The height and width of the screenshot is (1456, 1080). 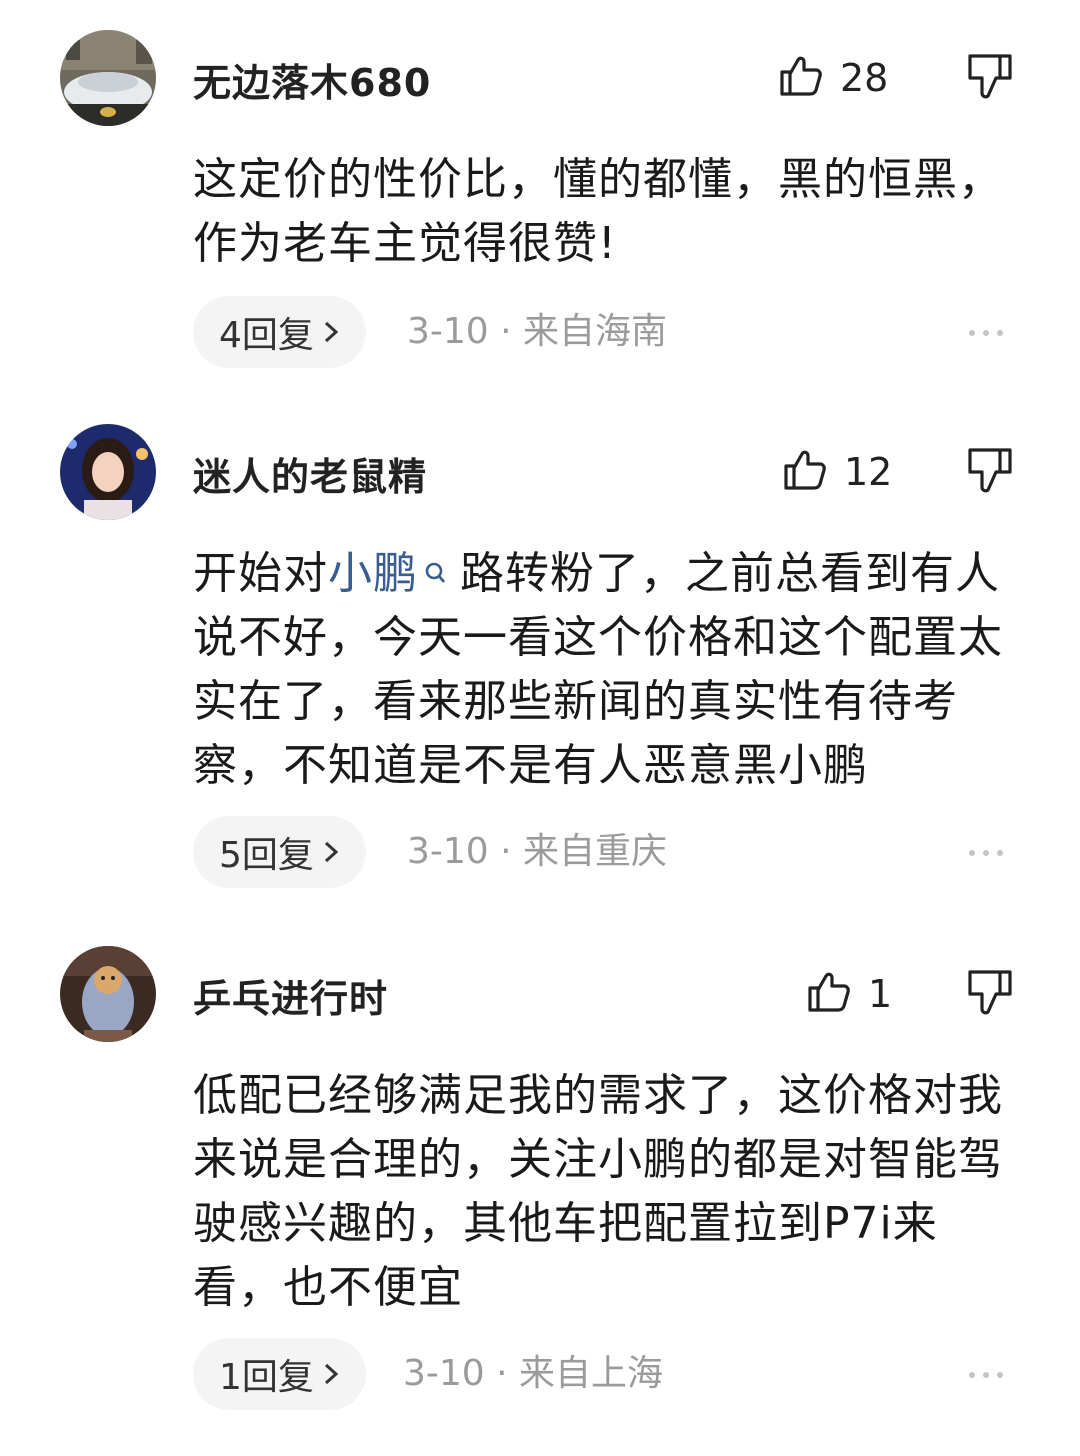 What do you see at coordinates (373, 573) in the screenshot?
I see `topic-link: 小鹏` at bounding box center [373, 573].